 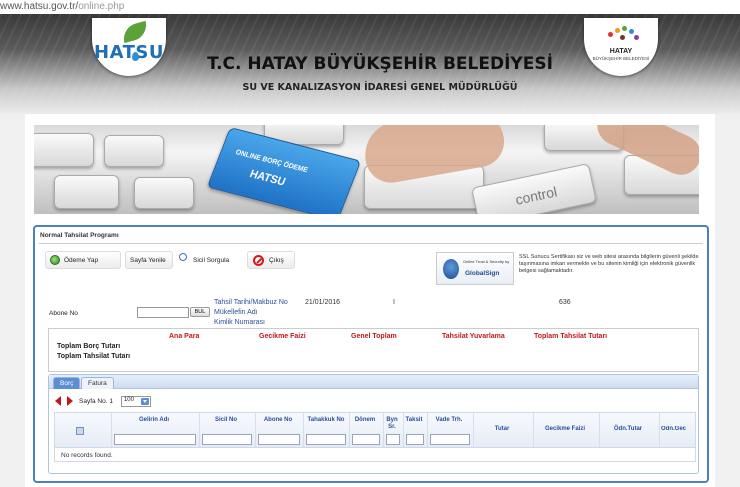 What do you see at coordinates (279, 439) in the screenshot?
I see `filter-abone-no` at bounding box center [279, 439].